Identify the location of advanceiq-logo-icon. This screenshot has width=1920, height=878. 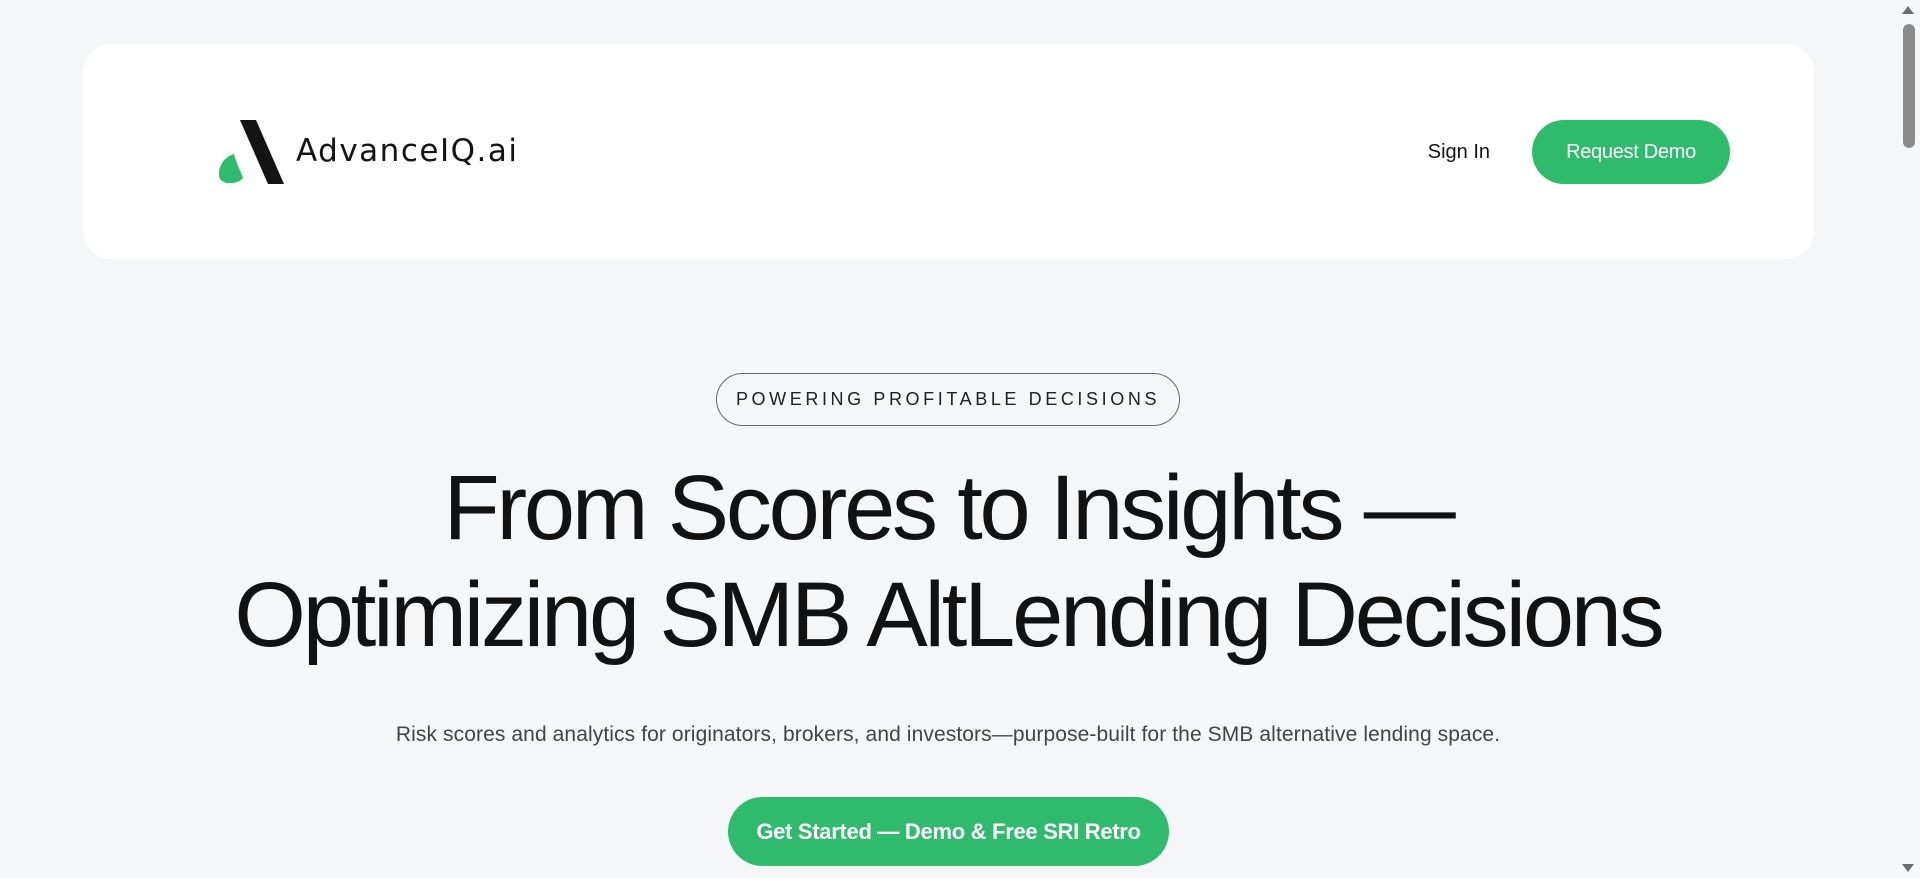
(251, 152).